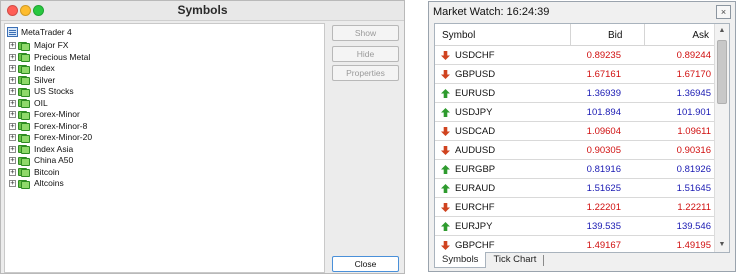  Describe the element at coordinates (603, 226) in the screenshot. I see `bid-price: 139.535` at that location.